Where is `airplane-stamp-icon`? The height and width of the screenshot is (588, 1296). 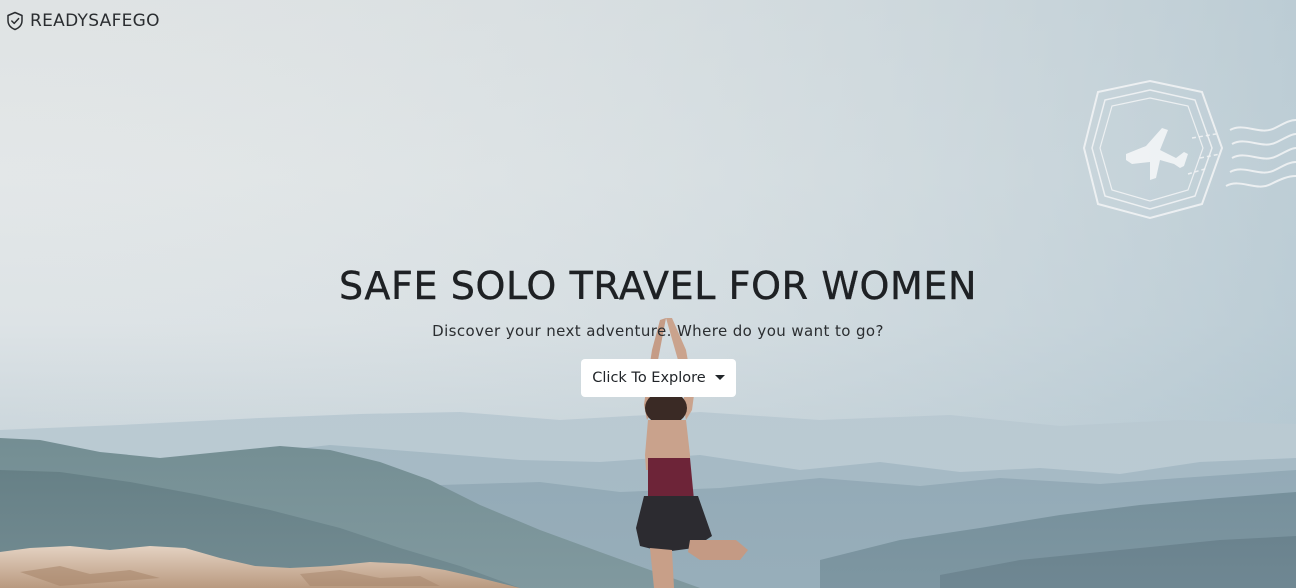
airplane-stamp-icon is located at coordinates (1189, 149).